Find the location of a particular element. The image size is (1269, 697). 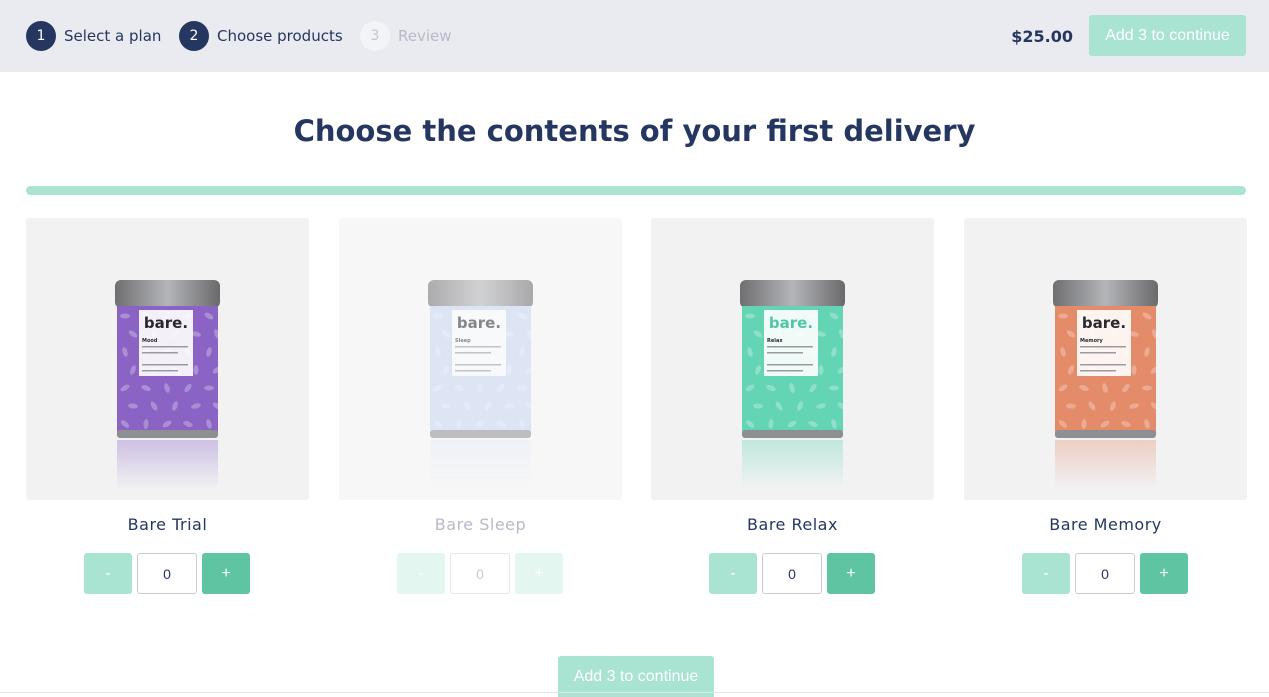

product-image: bare. Memory is located at coordinates (1105, 359).